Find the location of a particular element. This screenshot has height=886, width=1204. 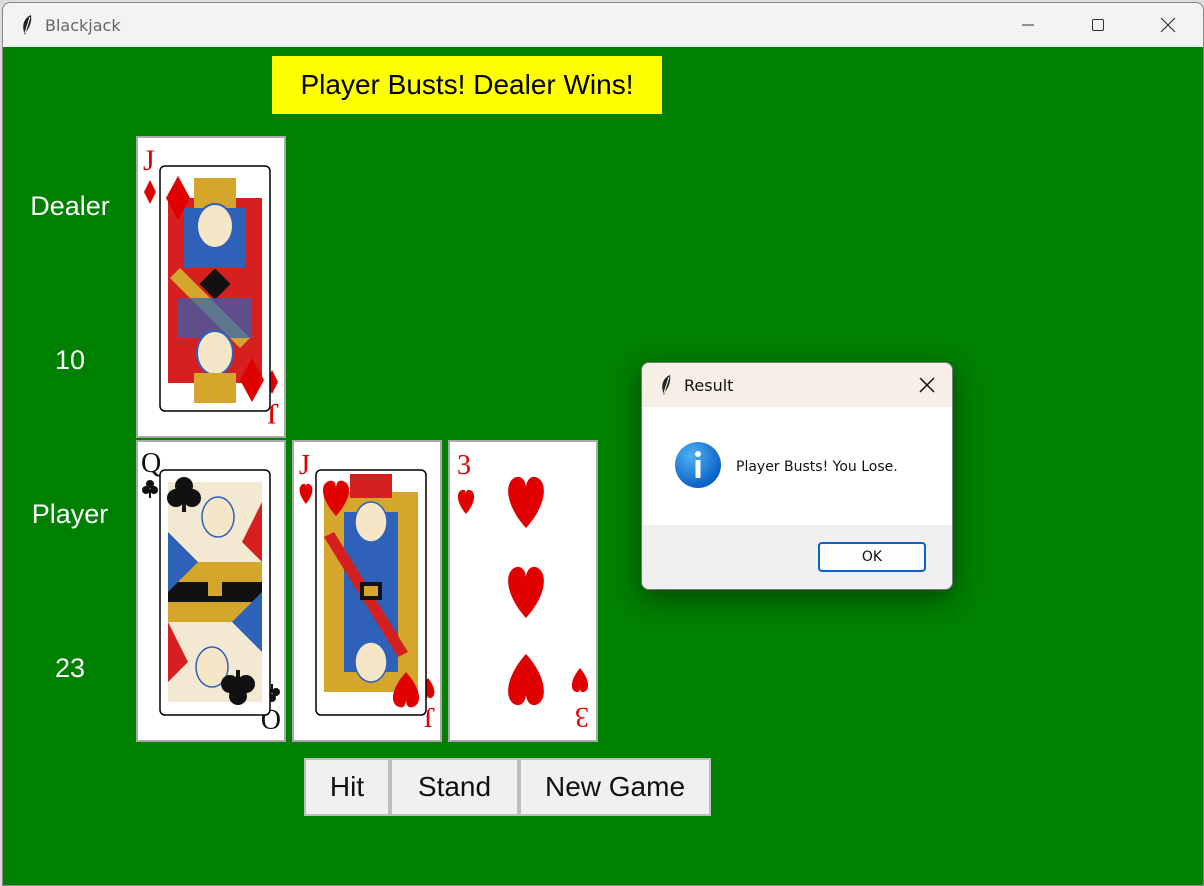

svg-text: Q is located at coordinates (151, 463).